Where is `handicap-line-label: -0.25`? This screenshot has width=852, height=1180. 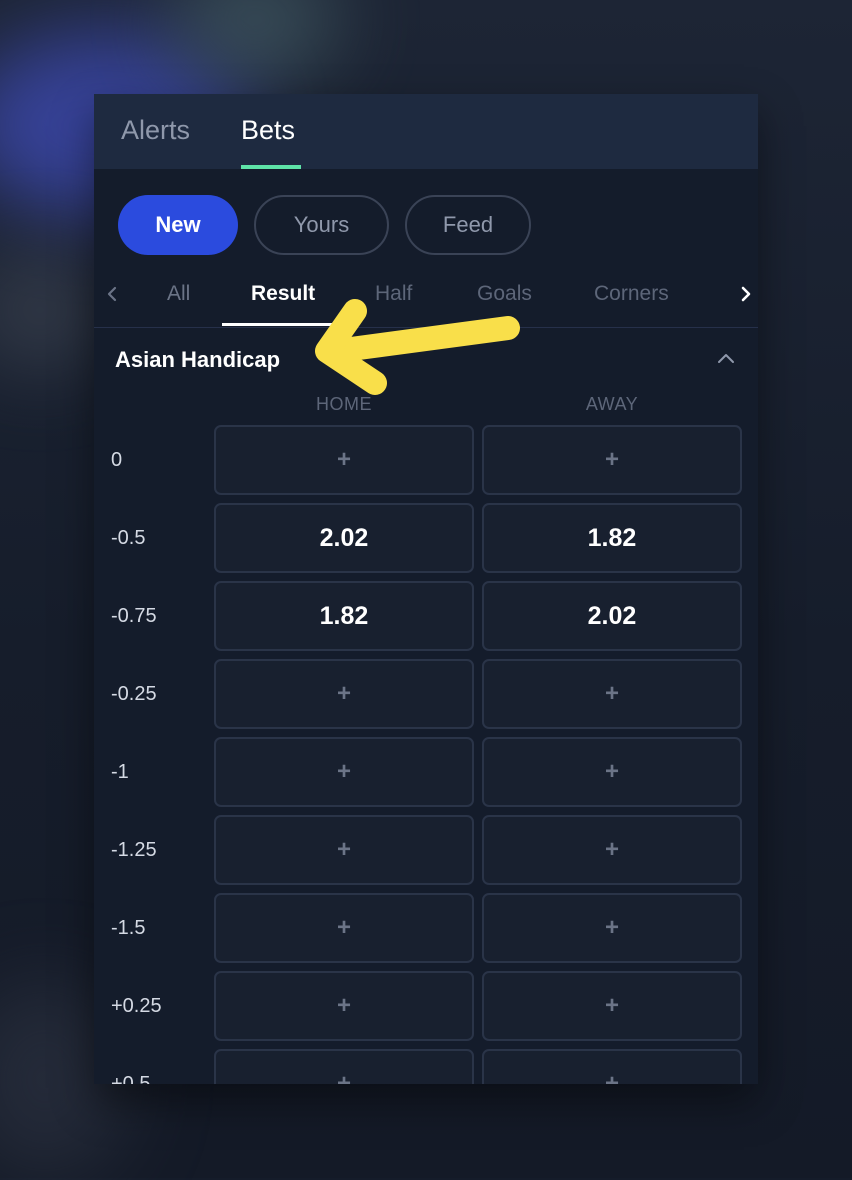
handicap-line-label: -0.25 is located at coordinates (134, 694).